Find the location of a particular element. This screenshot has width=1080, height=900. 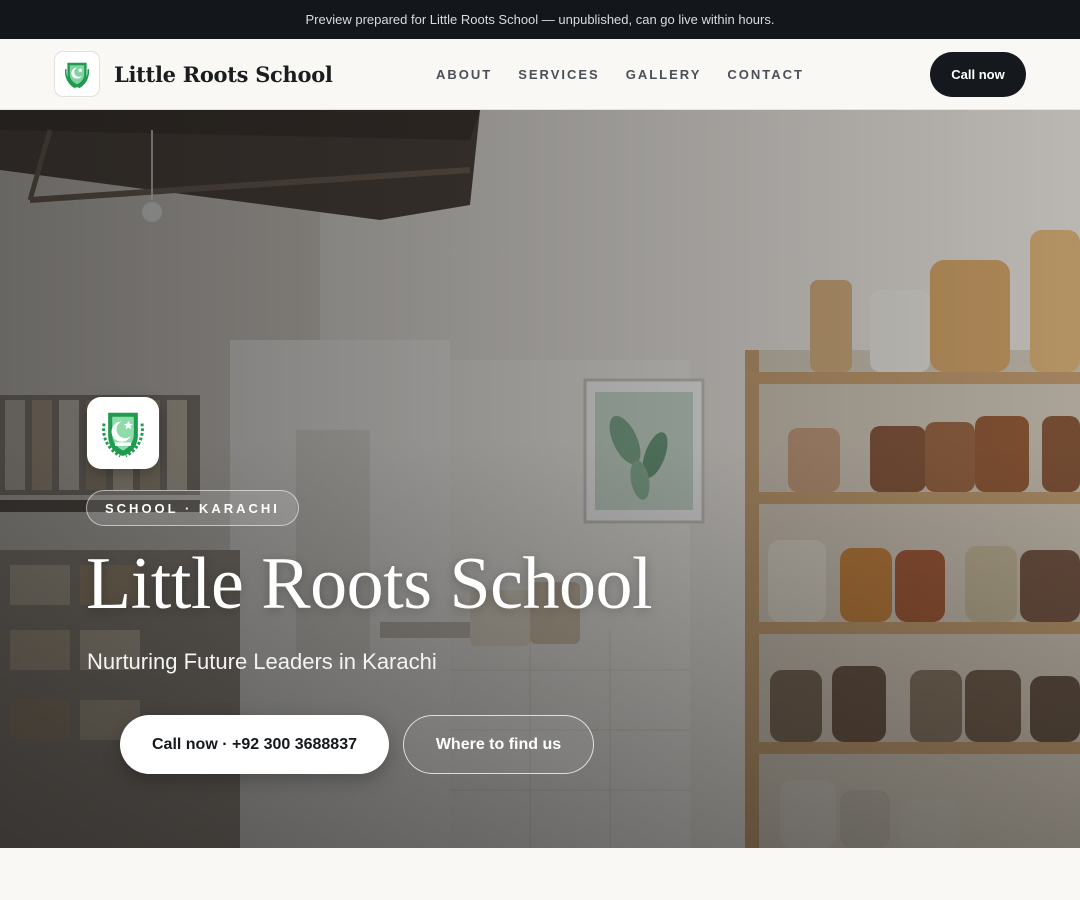

where-to-find-us-button: Where to find us is located at coordinates (498, 744).